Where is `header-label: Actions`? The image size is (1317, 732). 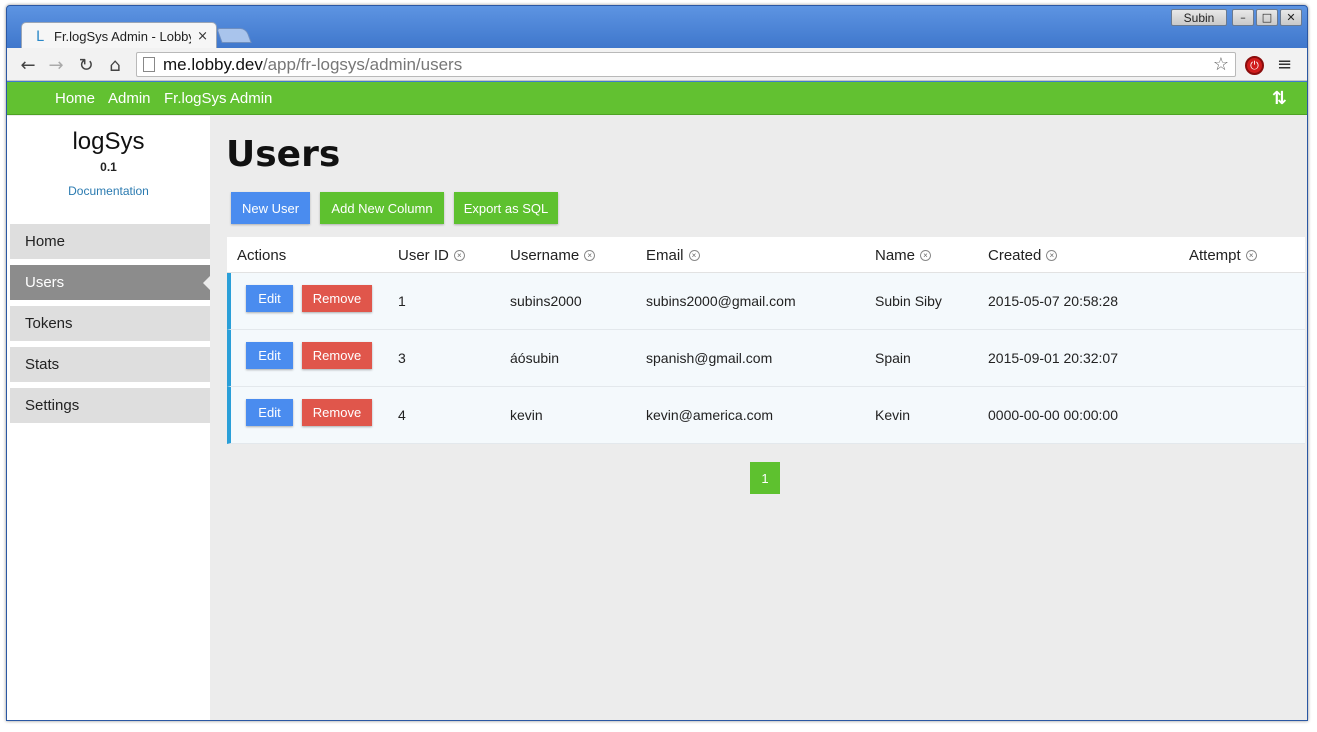 header-label: Actions is located at coordinates (262, 255).